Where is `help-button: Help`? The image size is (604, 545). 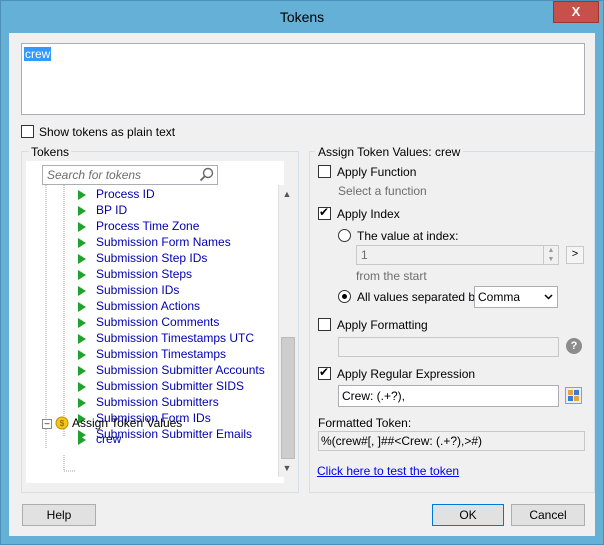
help-button: Help is located at coordinates (59, 515).